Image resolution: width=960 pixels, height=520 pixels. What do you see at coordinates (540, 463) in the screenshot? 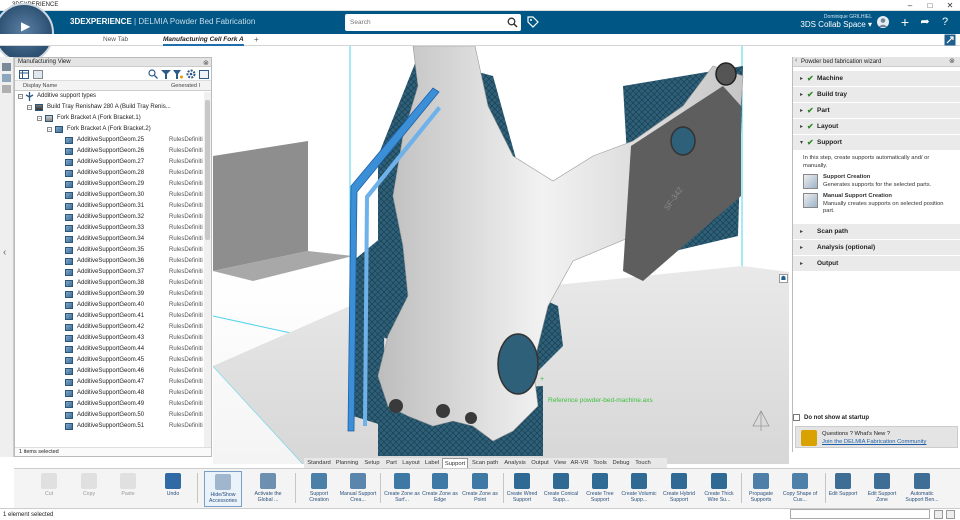
I see `section-tab-output: Output` at bounding box center [540, 463].